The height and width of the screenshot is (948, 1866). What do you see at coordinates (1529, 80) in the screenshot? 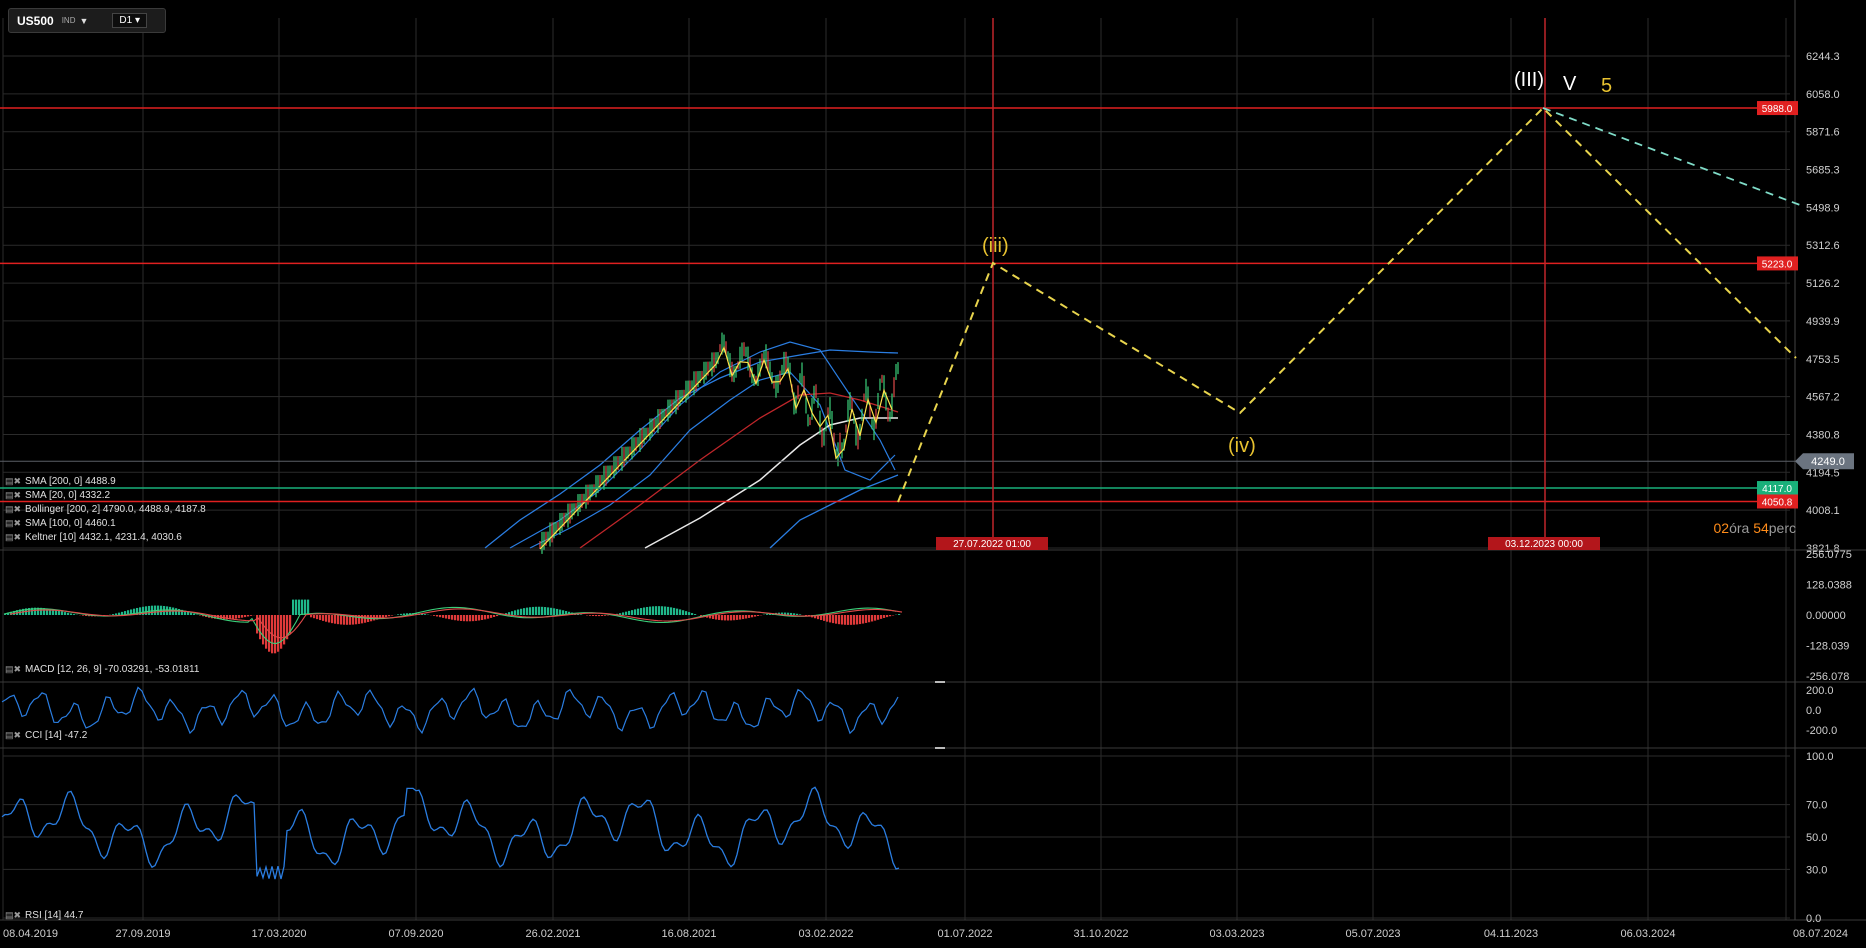
I see `wave-label: (III)` at bounding box center [1529, 80].